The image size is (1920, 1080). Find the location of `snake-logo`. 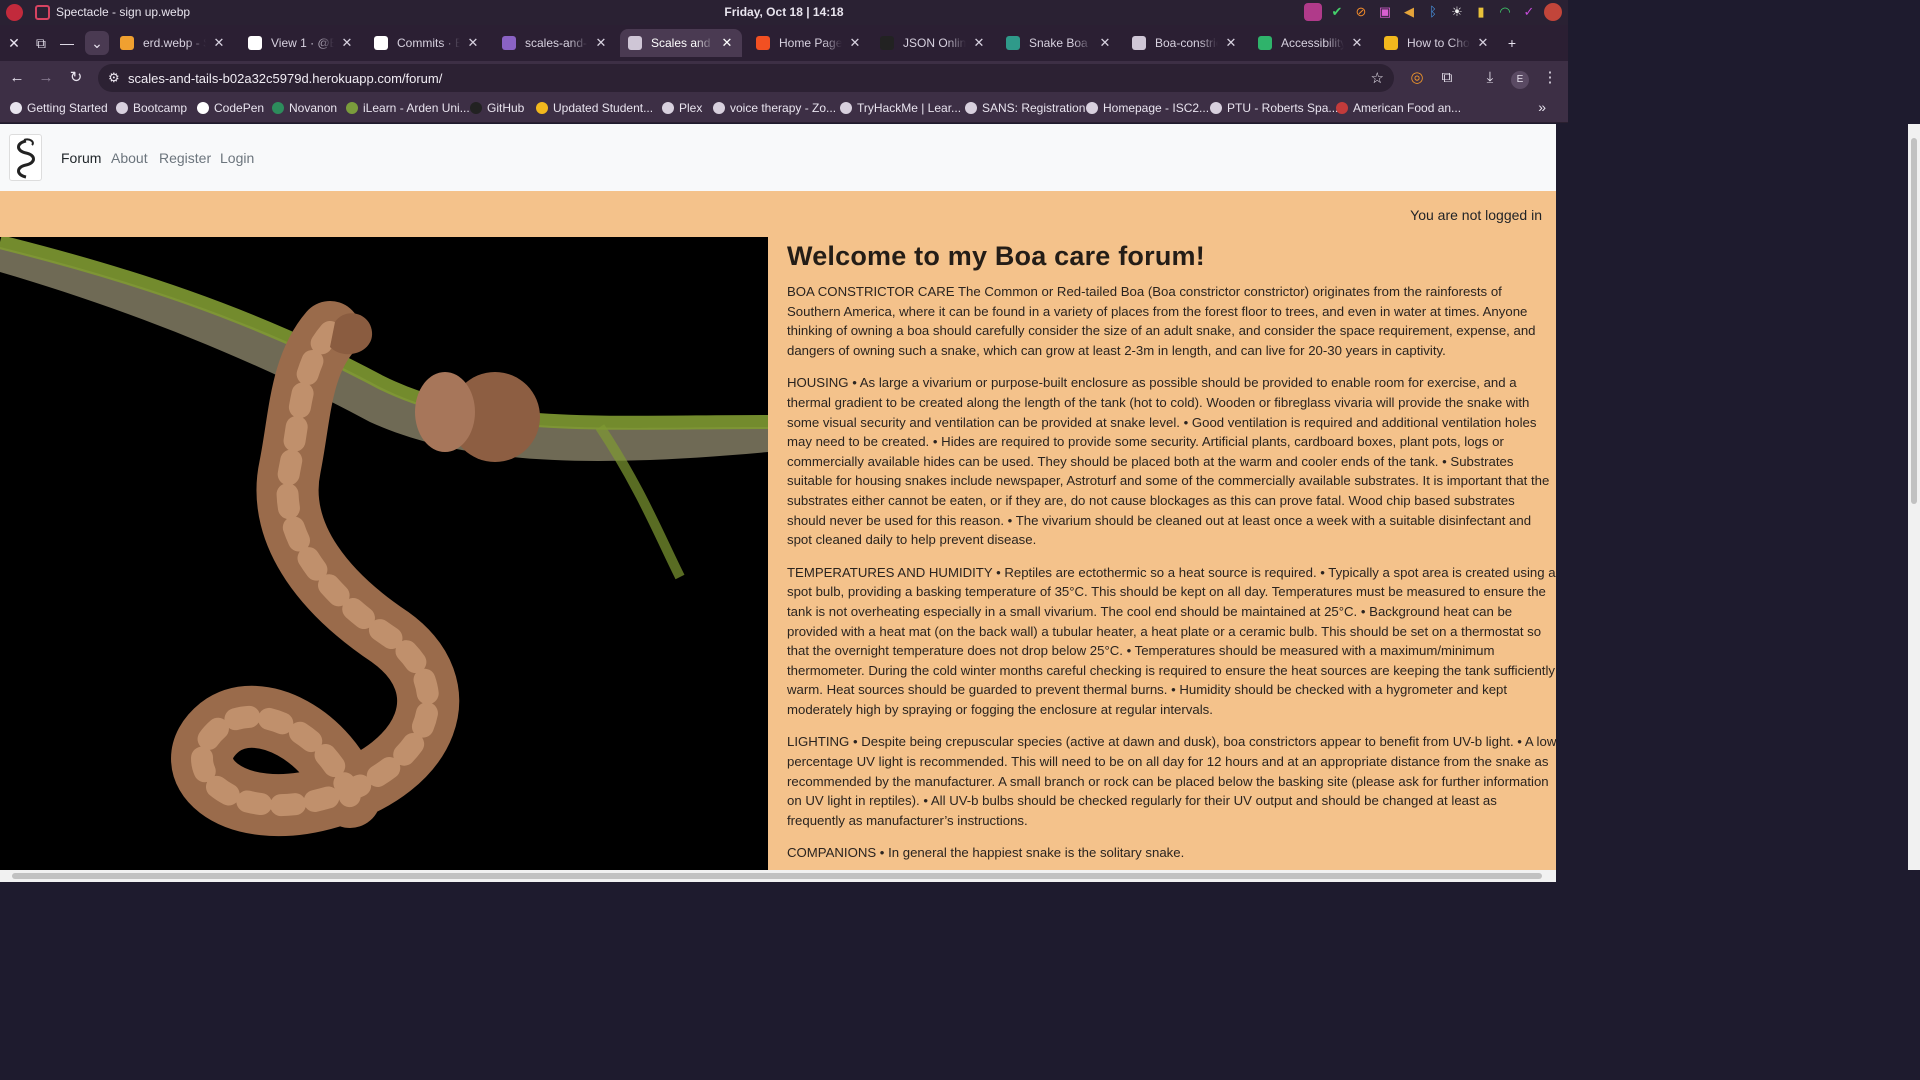

snake-logo is located at coordinates (25, 157).